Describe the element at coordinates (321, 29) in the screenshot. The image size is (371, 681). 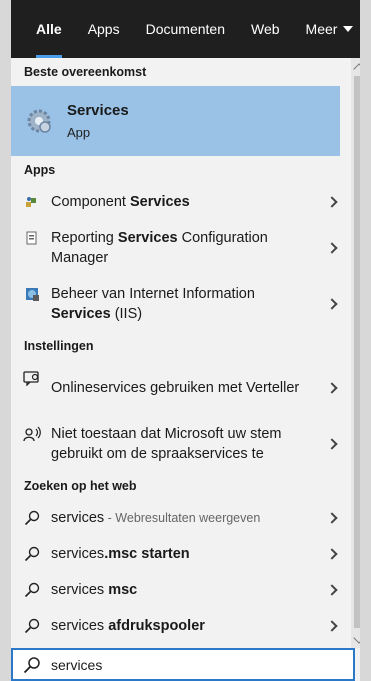
I see `tab-label: Meer` at that location.